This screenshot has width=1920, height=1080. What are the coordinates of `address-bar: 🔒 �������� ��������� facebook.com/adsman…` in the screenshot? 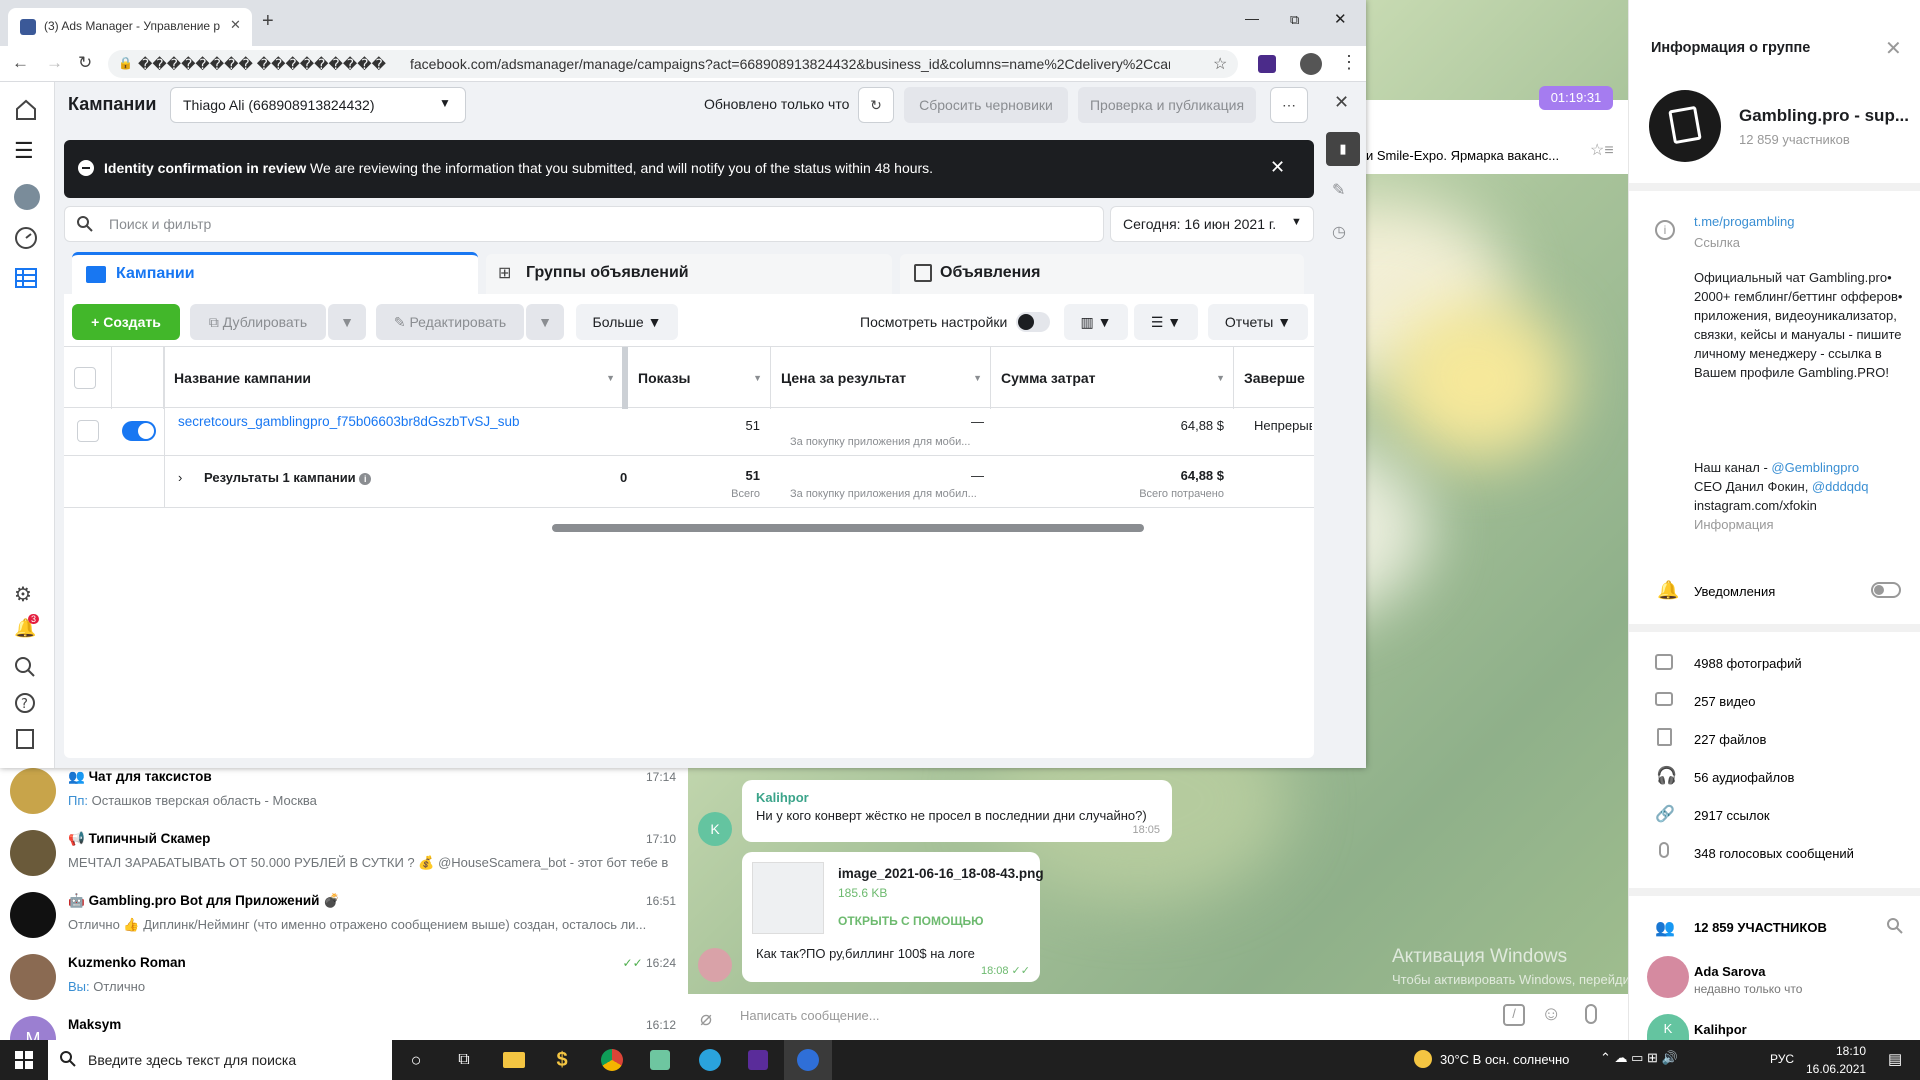 It's located at (673, 64).